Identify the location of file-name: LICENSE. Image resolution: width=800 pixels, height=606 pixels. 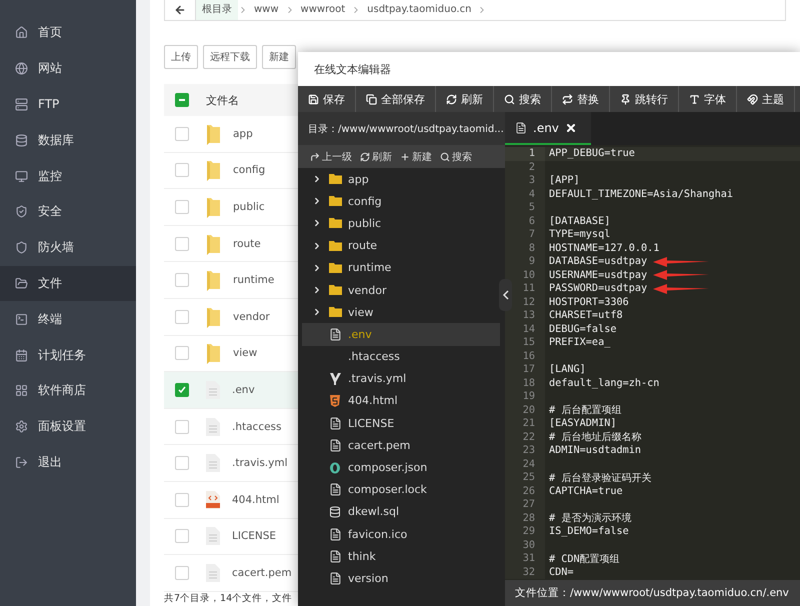
(254, 536).